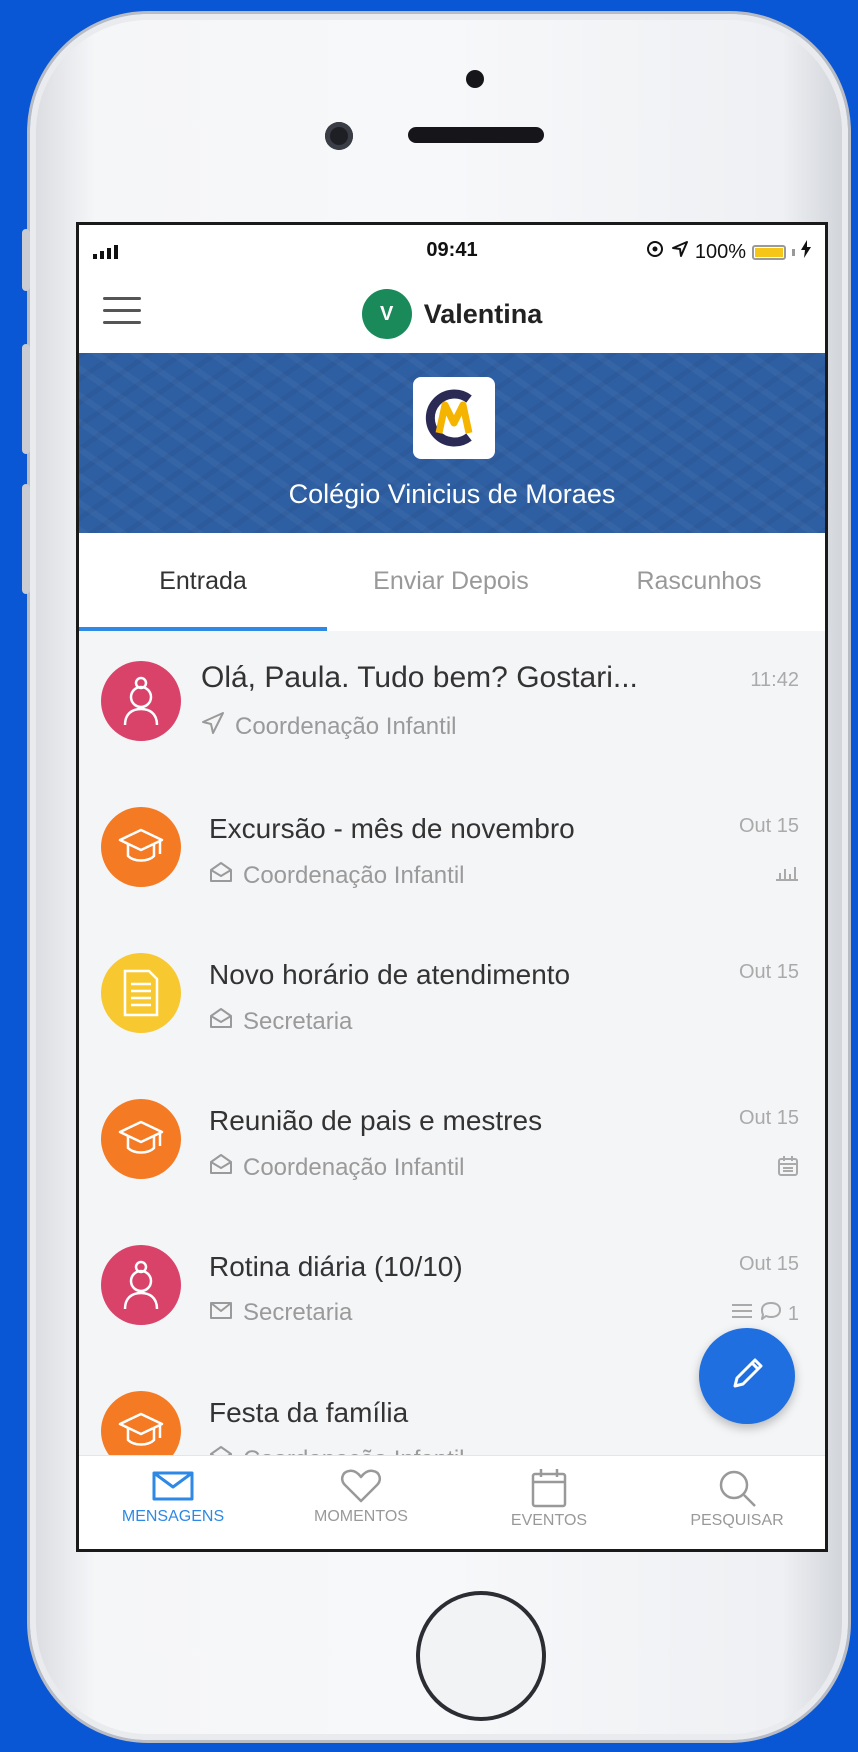 The image size is (858, 1752). Describe the element at coordinates (476, 135) in the screenshot. I see `earpiece-speaker` at that location.